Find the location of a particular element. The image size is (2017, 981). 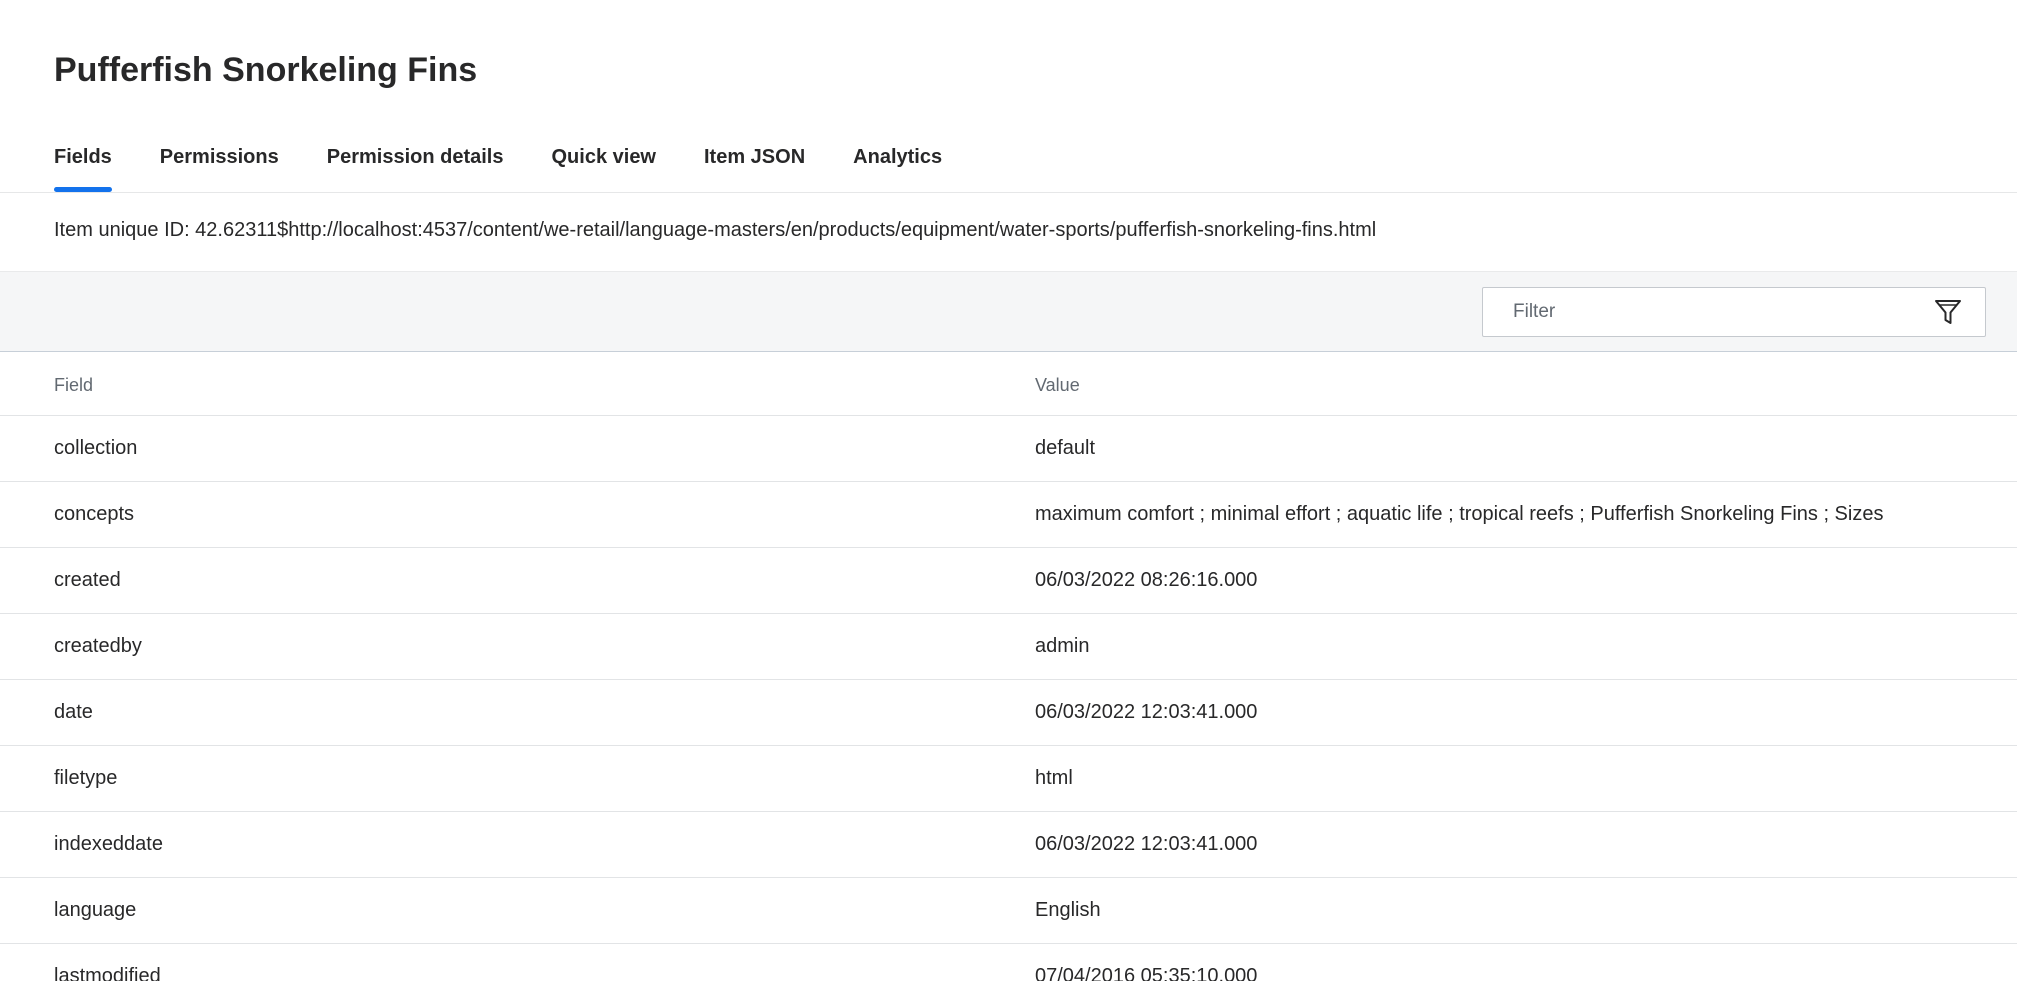

field-value-cell: 07/04/2016 05:35:10.000 is located at coordinates (1526, 962).